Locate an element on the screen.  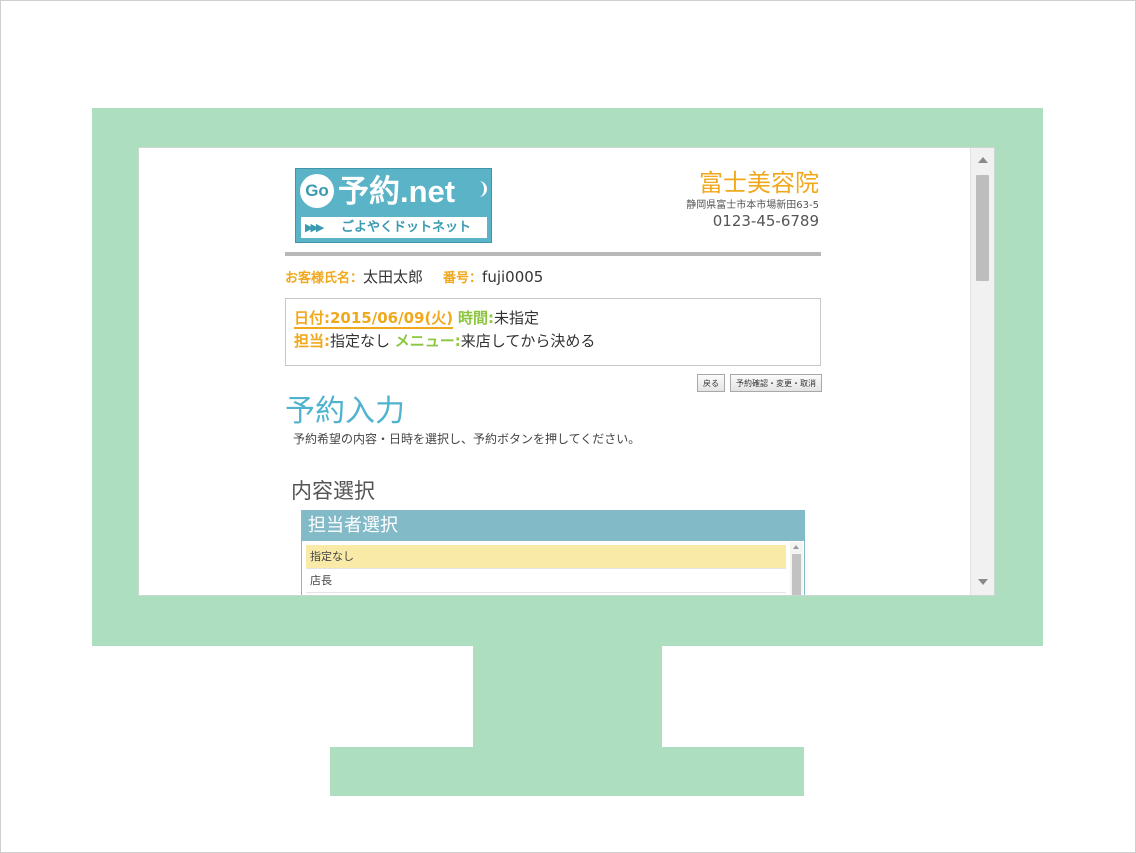
staff-panel-header: 担当者選択 is located at coordinates (553, 526).